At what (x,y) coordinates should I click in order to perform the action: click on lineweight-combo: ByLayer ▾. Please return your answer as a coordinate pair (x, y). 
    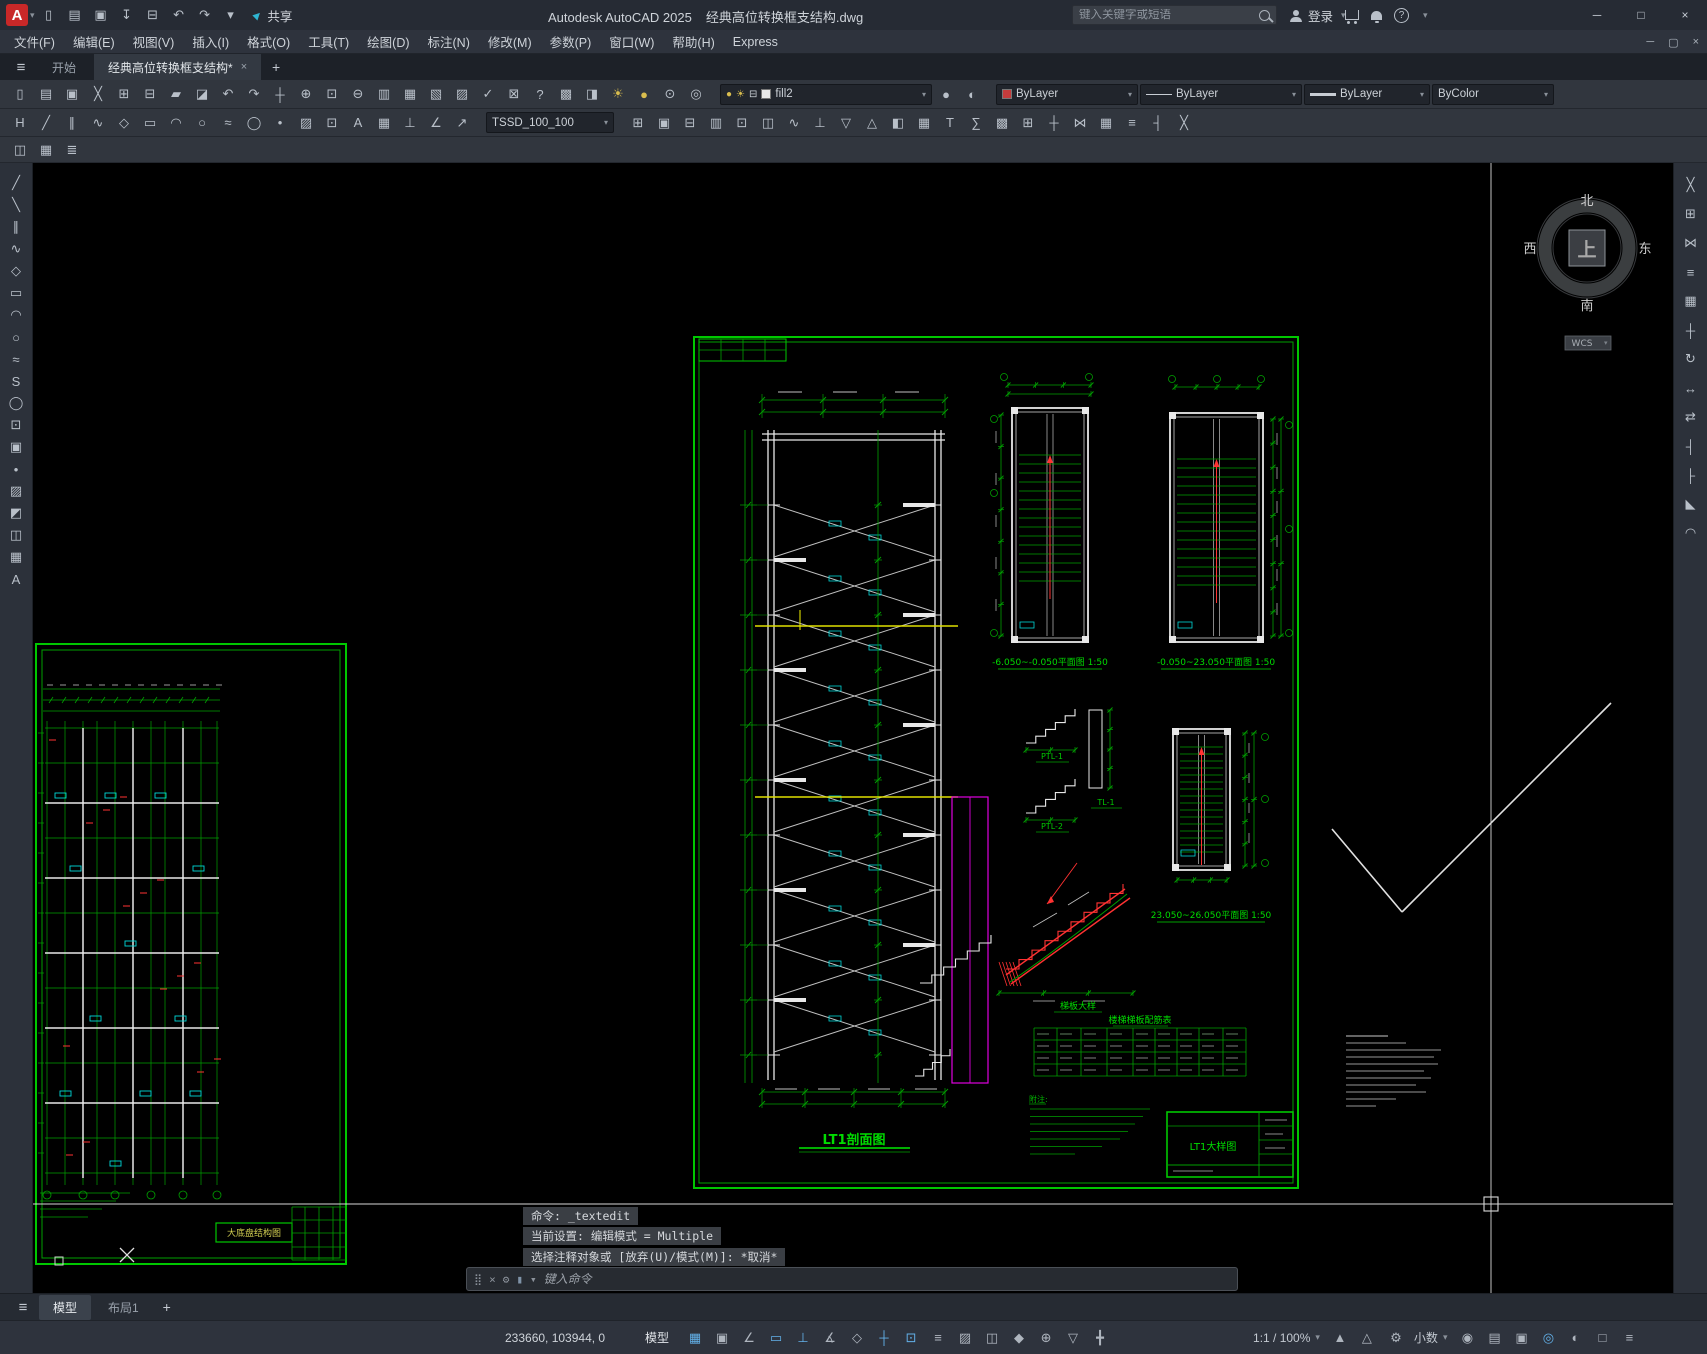
    Looking at the image, I should click on (1367, 94).